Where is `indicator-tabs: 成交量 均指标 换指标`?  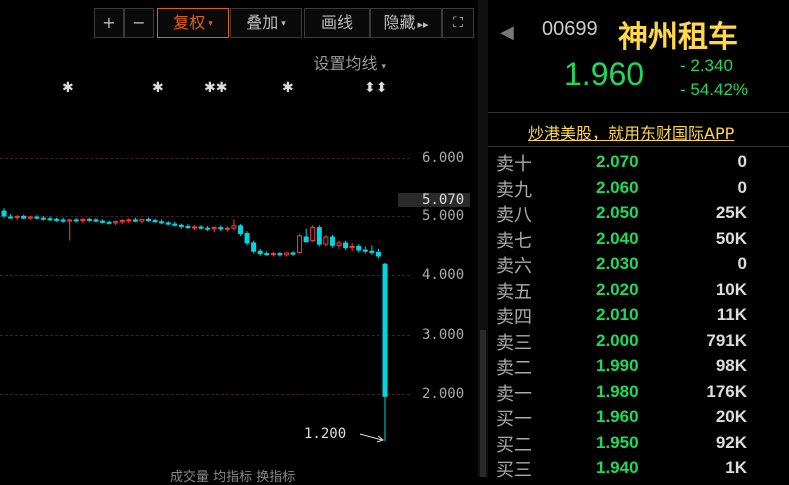
indicator-tabs: 成交量 均指标 换指标 is located at coordinates (232, 475).